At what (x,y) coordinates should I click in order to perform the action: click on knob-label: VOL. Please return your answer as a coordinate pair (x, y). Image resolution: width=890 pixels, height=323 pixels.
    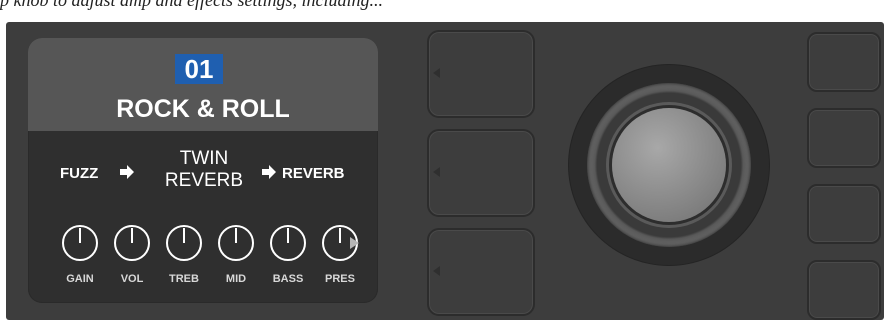
    Looking at the image, I should click on (132, 279).